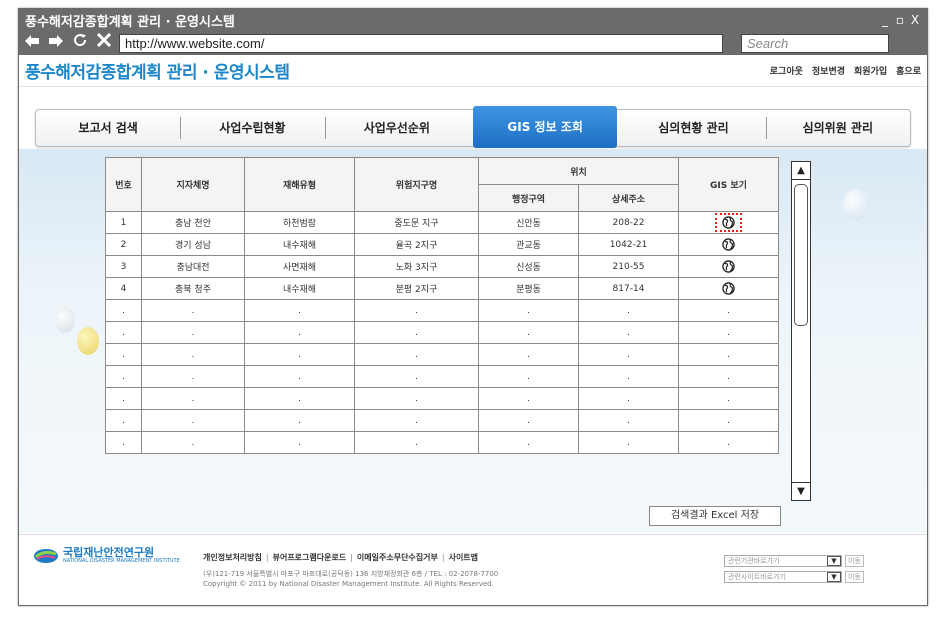 This screenshot has width=945, height=617. What do you see at coordinates (421, 43) in the screenshot?
I see `url-input: http://www.website.com/` at bounding box center [421, 43].